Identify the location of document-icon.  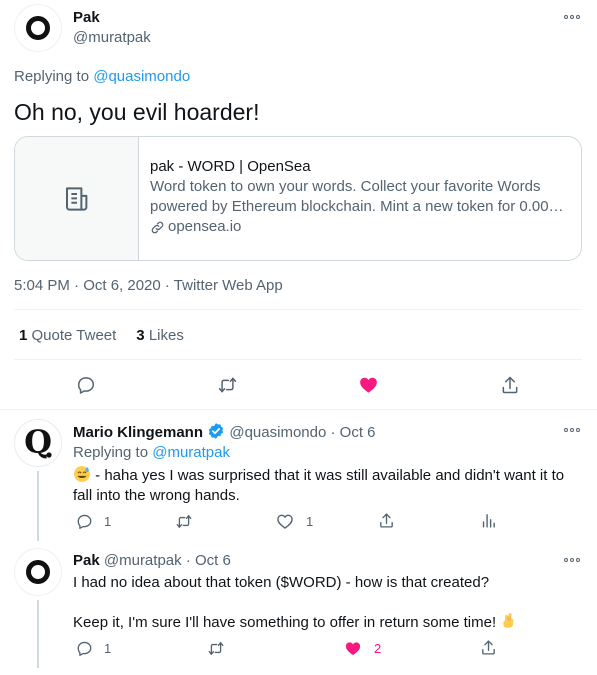
(77, 199).